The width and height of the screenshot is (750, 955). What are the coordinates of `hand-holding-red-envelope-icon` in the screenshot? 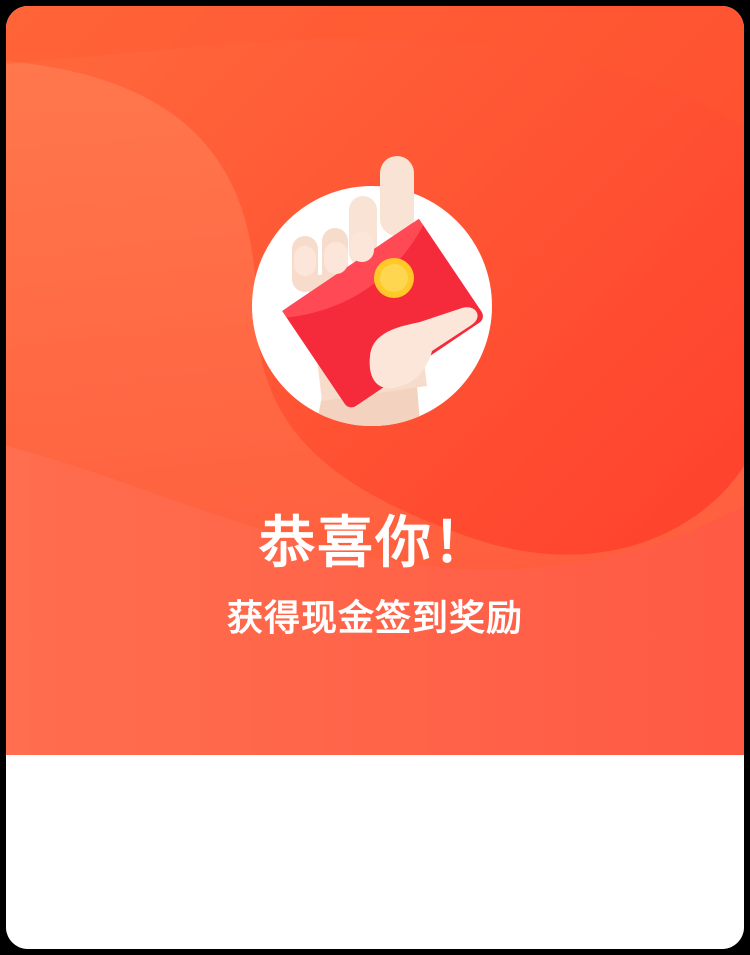 It's located at (372, 291).